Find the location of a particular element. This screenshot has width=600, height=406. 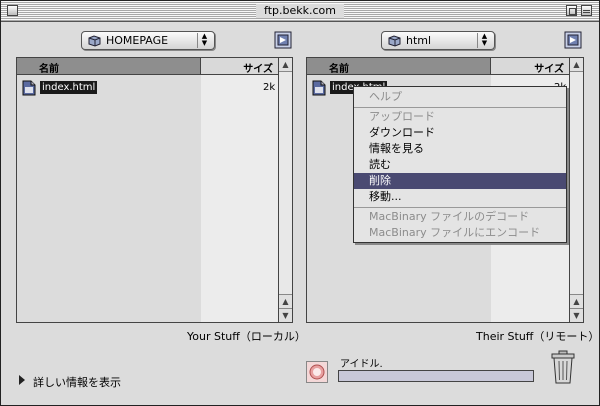

stop-icon is located at coordinates (317, 372).